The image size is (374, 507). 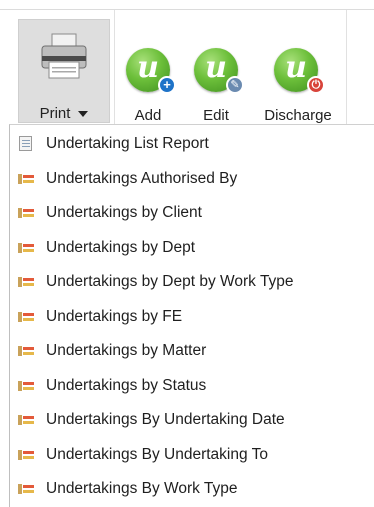 What do you see at coordinates (114, 316) in the screenshot?
I see `menu-item-label: Undertakings by FE` at bounding box center [114, 316].